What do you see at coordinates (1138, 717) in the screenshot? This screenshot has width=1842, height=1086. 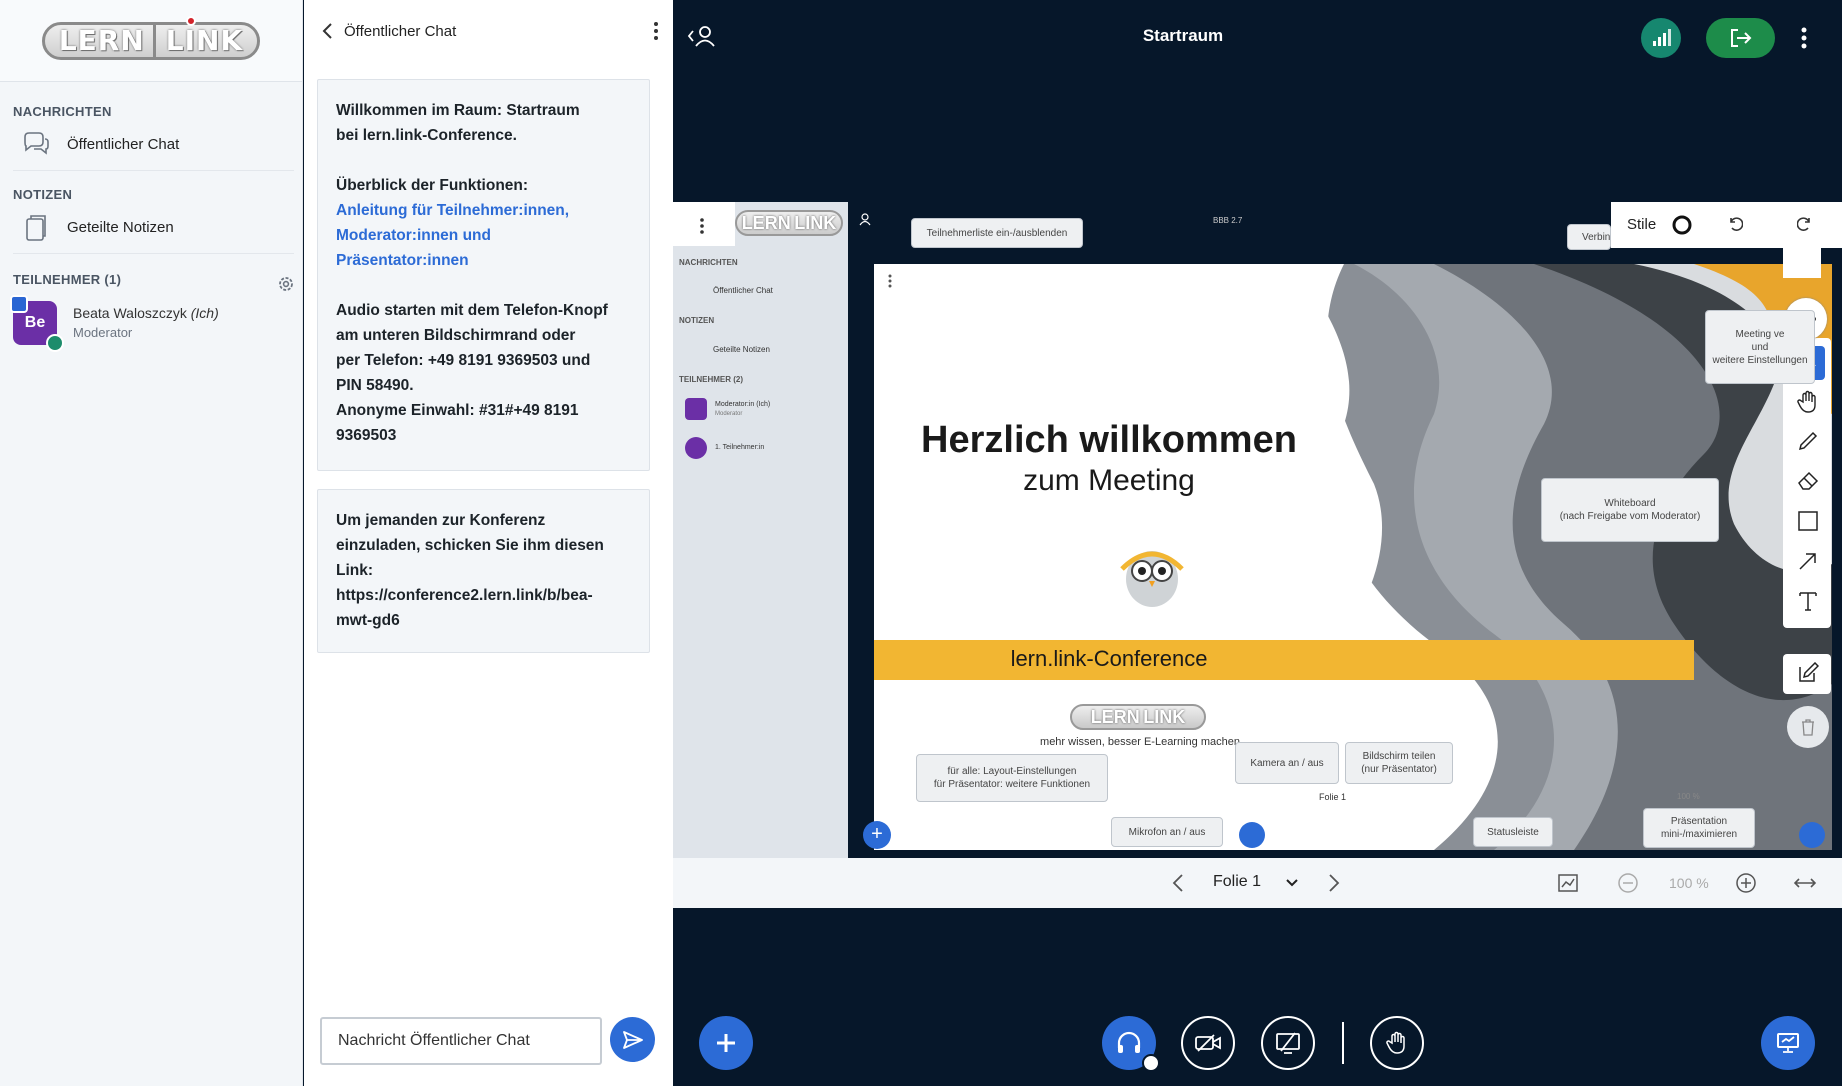 I see `slide-lernlink-logo: LERN LINK` at bounding box center [1138, 717].